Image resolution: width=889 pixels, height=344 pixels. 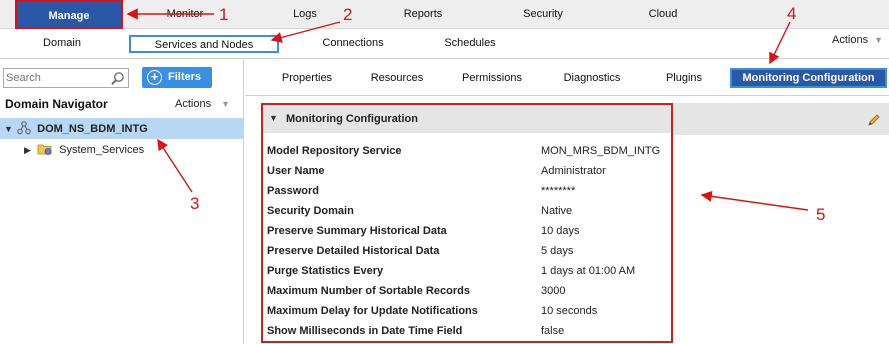 I want to click on property-value: 10 days, so click(x=560, y=231).